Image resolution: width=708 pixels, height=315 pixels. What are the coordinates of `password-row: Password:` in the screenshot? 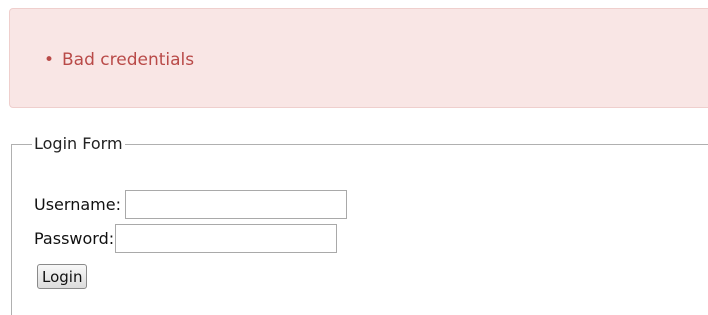 It's located at (186, 238).